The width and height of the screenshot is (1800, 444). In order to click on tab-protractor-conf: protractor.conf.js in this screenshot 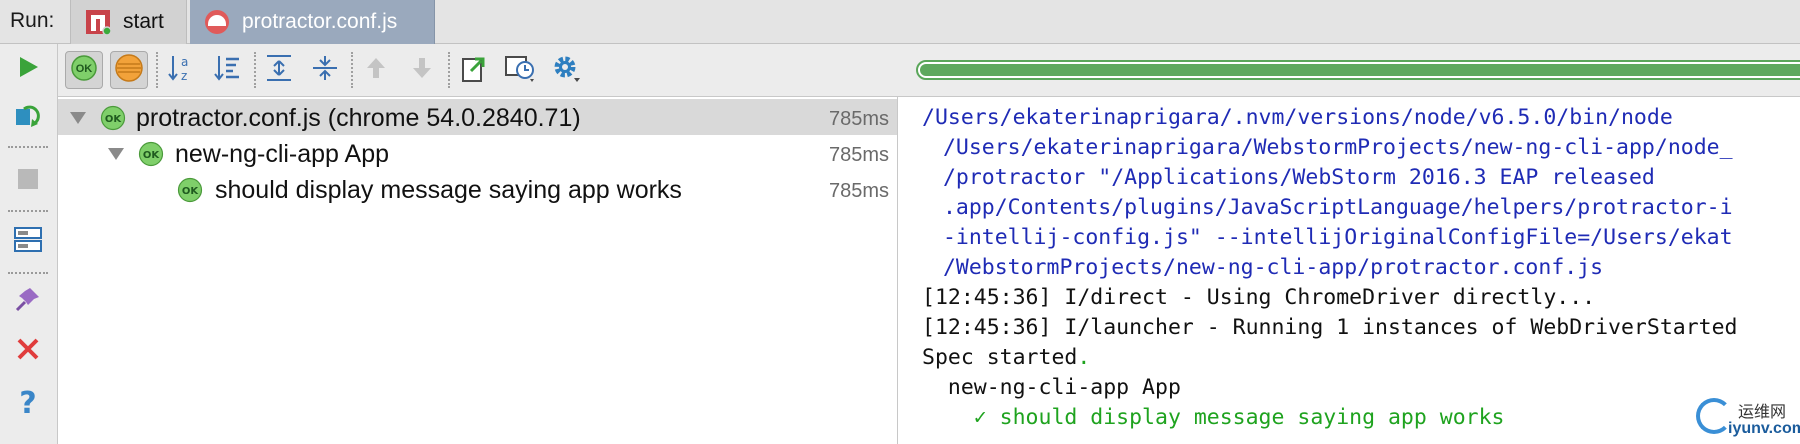, I will do `click(312, 22)`.